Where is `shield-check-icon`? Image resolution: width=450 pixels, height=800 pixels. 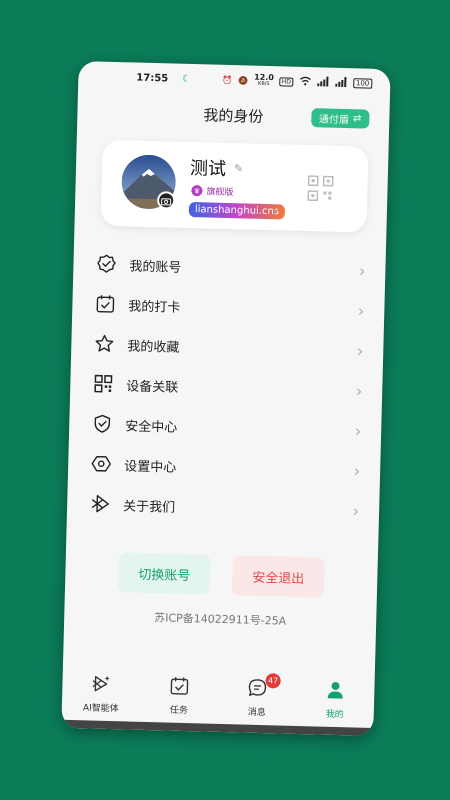
shield-check-icon is located at coordinates (102, 423).